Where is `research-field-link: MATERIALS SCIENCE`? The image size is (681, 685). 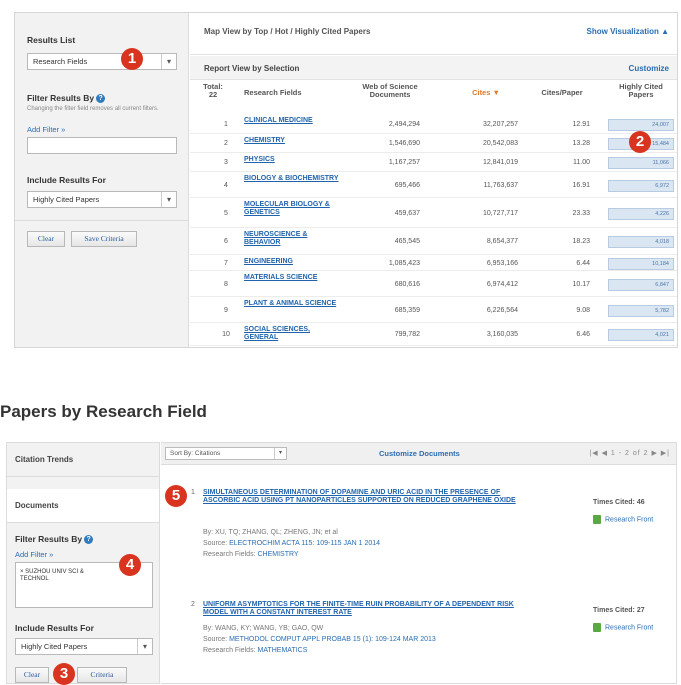 research-field-link: MATERIALS SCIENCE is located at coordinates (294, 278).